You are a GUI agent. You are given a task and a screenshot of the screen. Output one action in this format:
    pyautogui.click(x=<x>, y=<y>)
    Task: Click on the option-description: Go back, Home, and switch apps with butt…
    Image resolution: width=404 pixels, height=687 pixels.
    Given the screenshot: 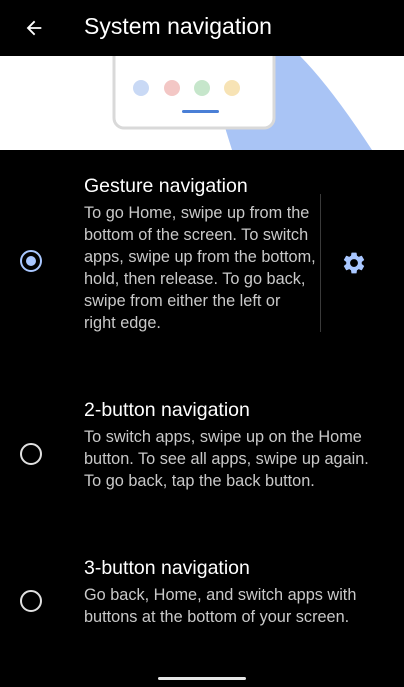 What is the action you would take?
    pyautogui.click(x=220, y=606)
    